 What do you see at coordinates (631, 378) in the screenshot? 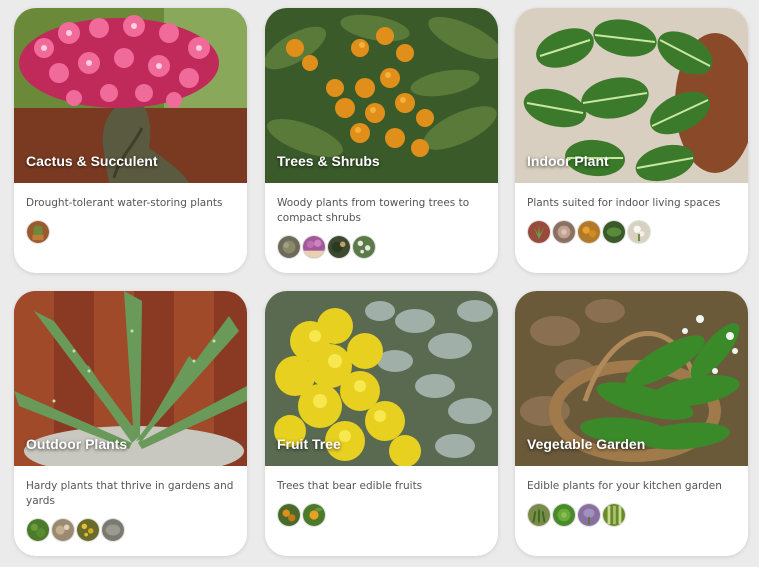
I see `wild-garlic-basket-photo: Vegetable Garden` at bounding box center [631, 378].